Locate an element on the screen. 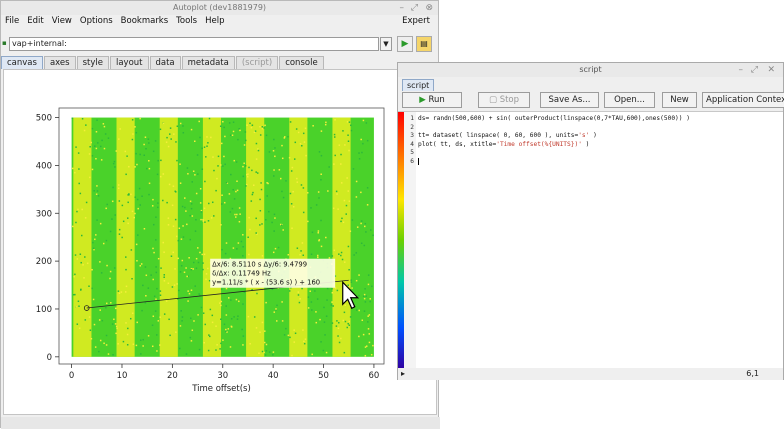  expand-arrow-icon: ▸ is located at coordinates (403, 374).